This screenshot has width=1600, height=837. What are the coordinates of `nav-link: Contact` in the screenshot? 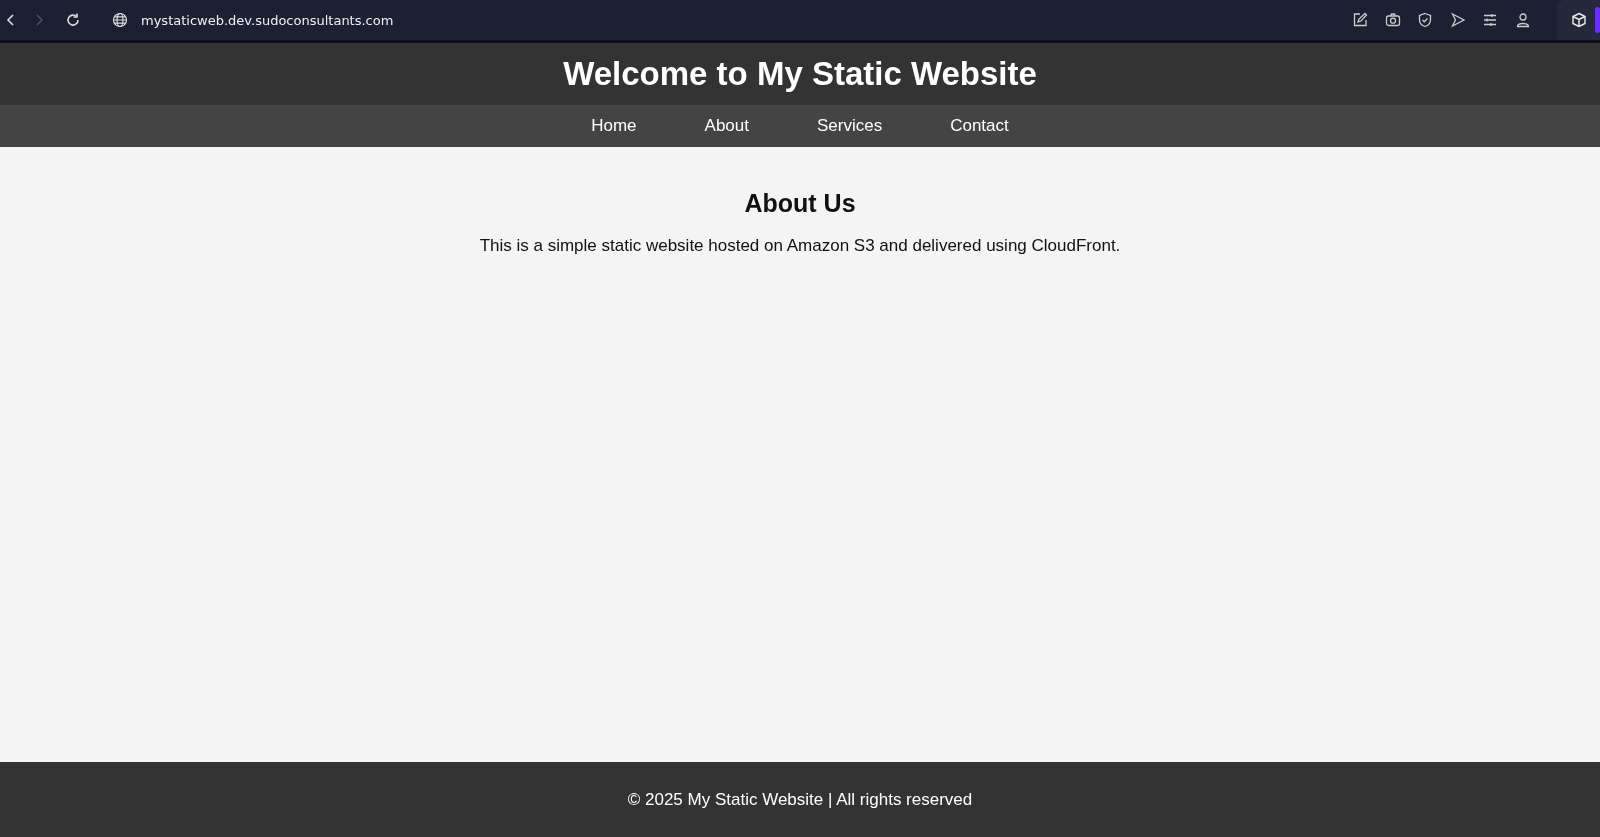 It's located at (979, 126).